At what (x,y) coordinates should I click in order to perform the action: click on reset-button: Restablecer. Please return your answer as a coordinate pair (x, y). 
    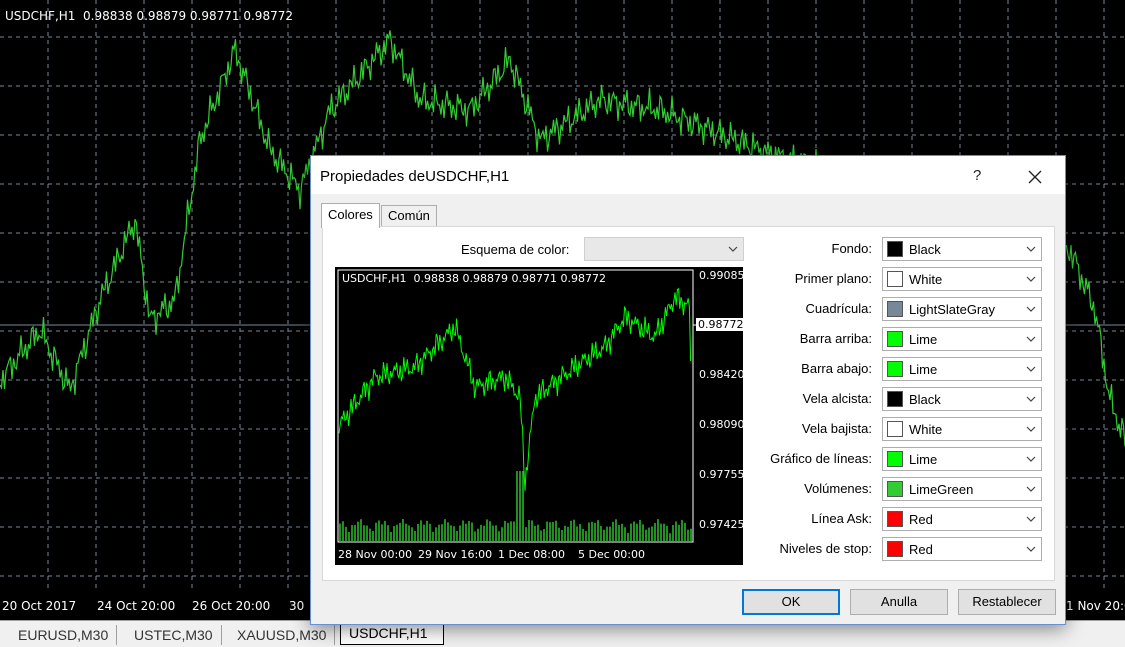
    Looking at the image, I should click on (1007, 602).